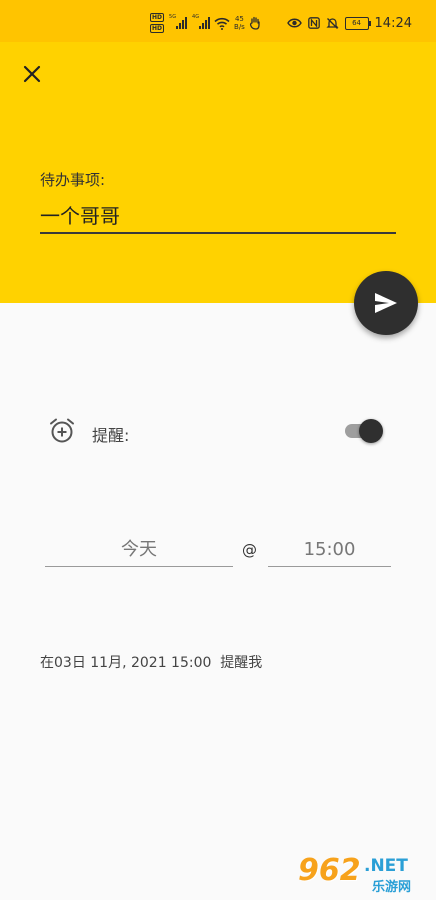  I want to click on close-button, so click(32, 74).